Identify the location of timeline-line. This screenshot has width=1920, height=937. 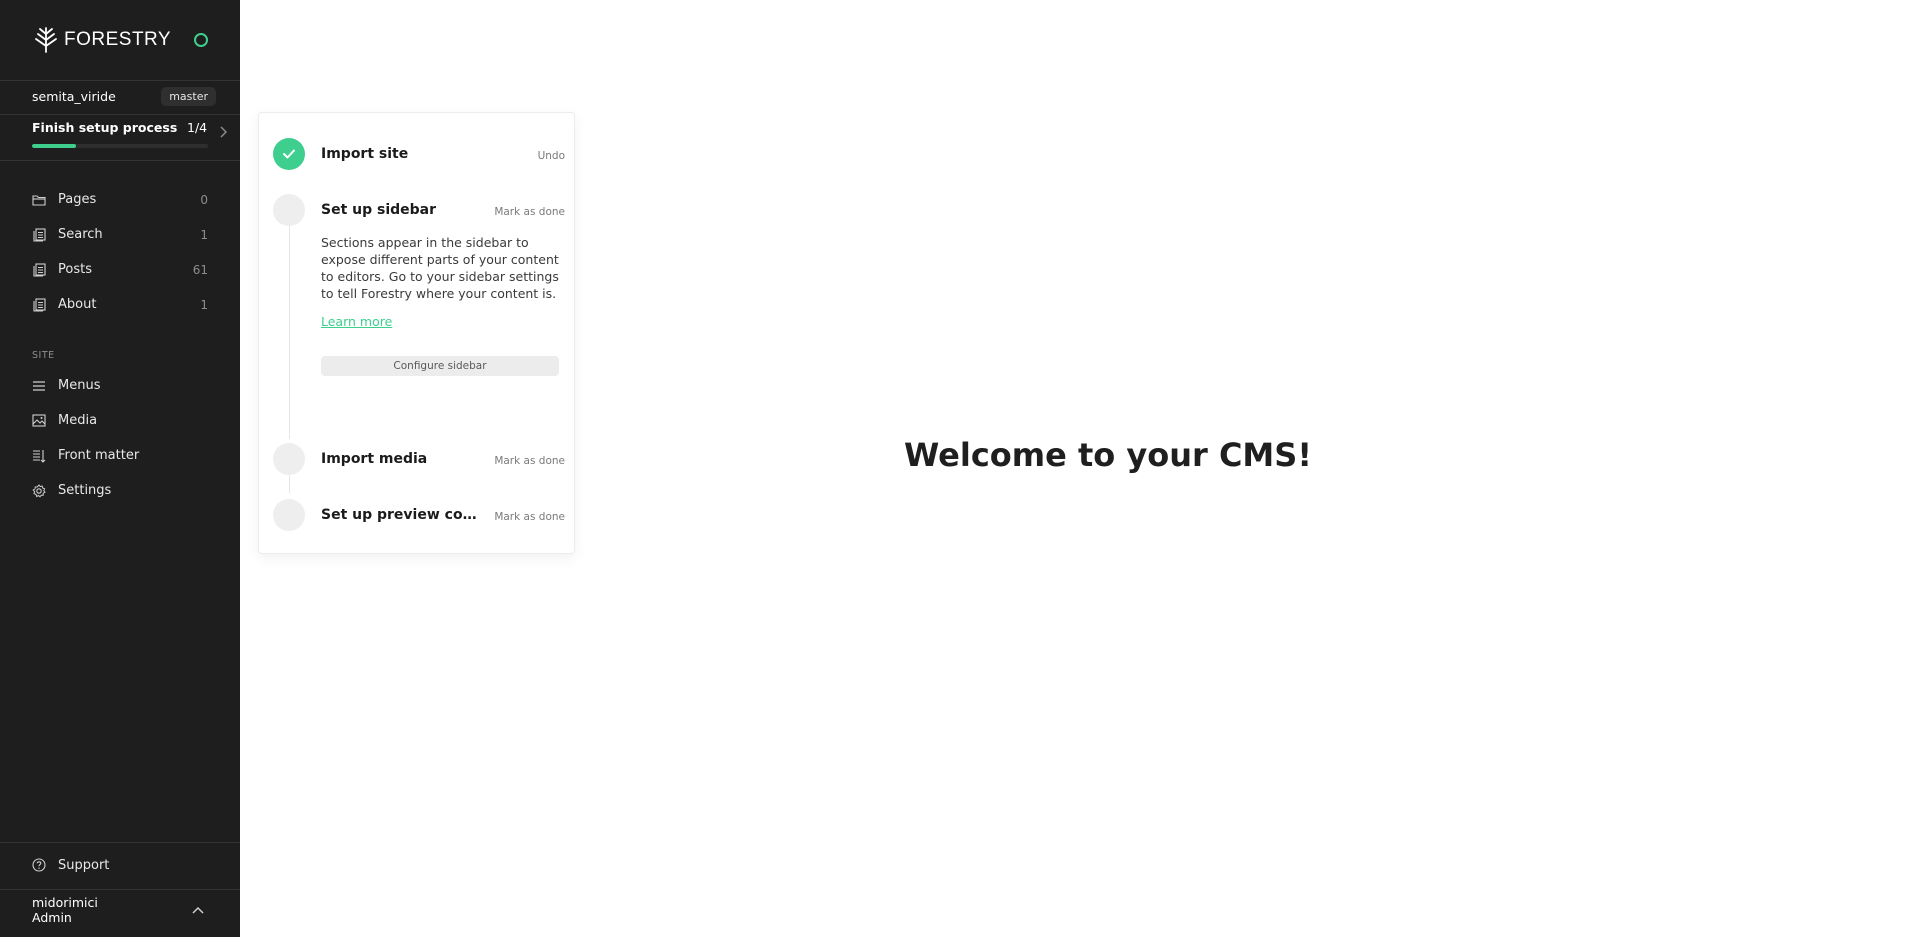
(289, 328).